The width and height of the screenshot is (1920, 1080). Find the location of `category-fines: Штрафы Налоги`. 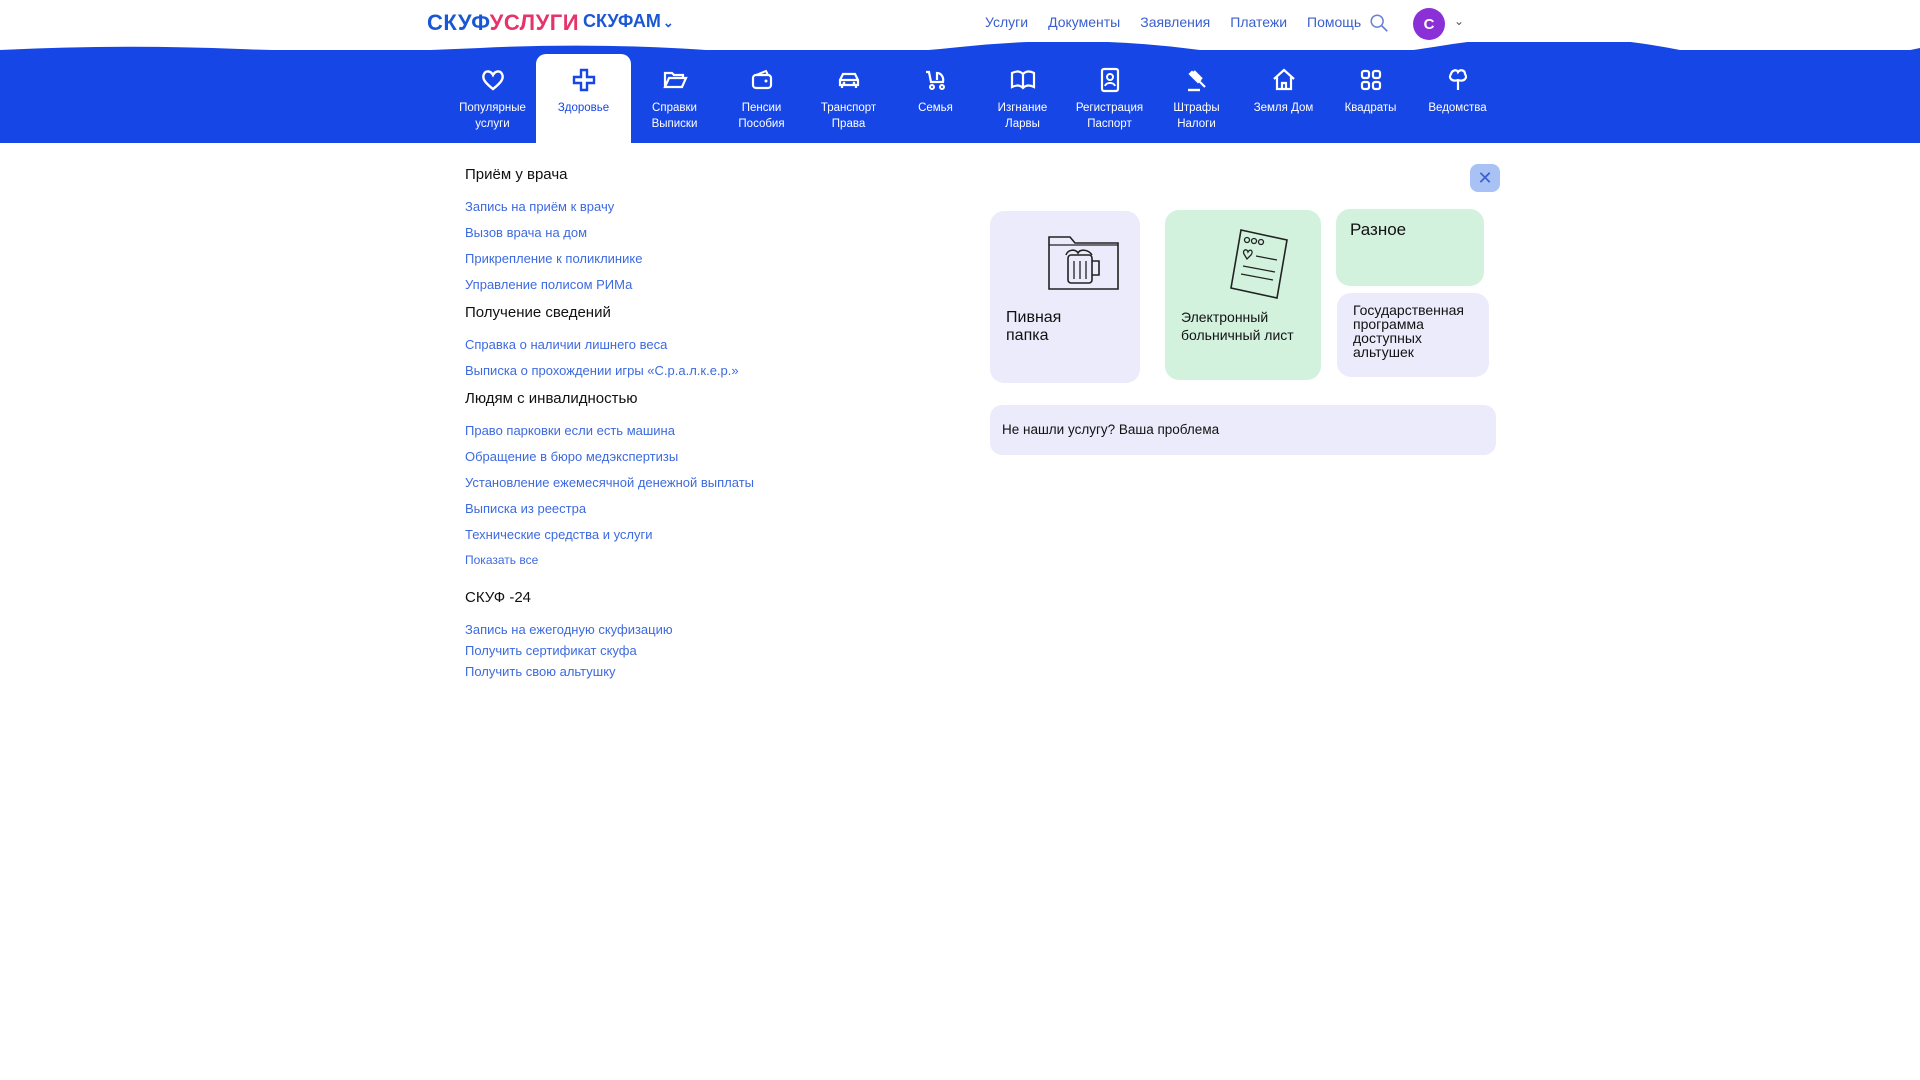

category-fines: Штрафы Налоги is located at coordinates (1196, 98).